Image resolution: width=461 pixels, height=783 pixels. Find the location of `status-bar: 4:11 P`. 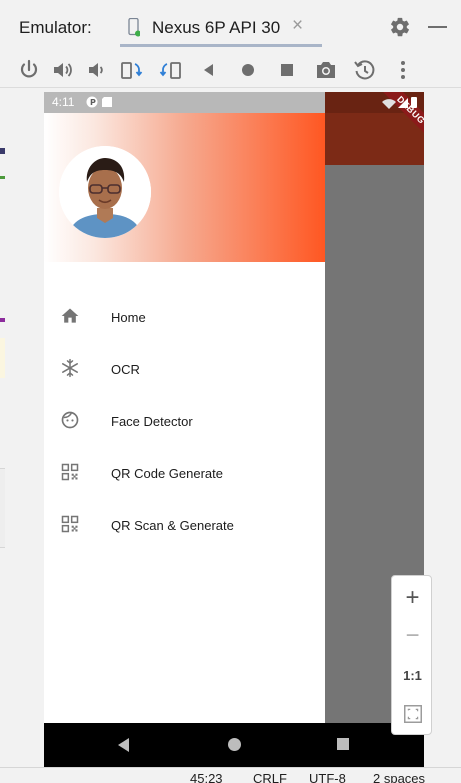

status-bar: 4:11 P is located at coordinates (184, 102).